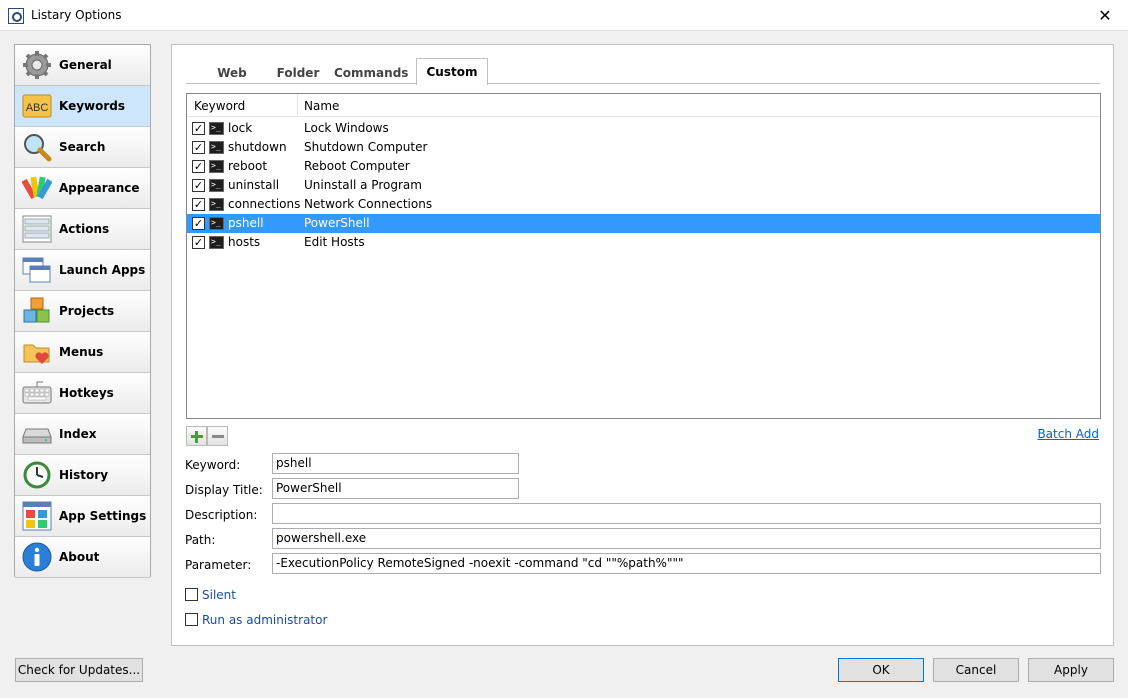  I want to click on sidebar-item-launch-apps: Launch Apps, so click(82, 270).